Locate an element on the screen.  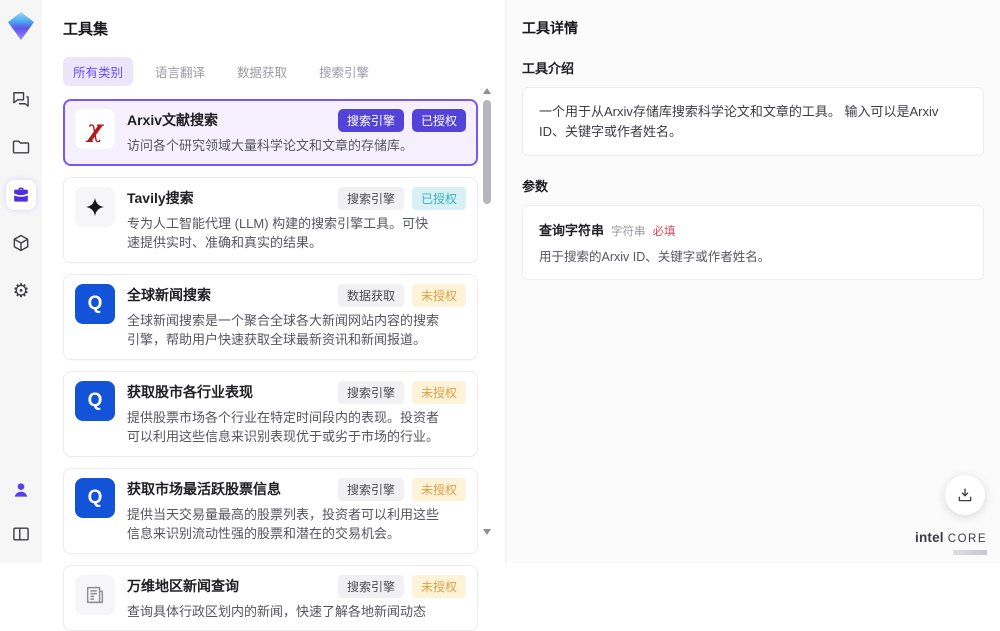
sidebar-item-settings: ⚙ is located at coordinates (21, 291).